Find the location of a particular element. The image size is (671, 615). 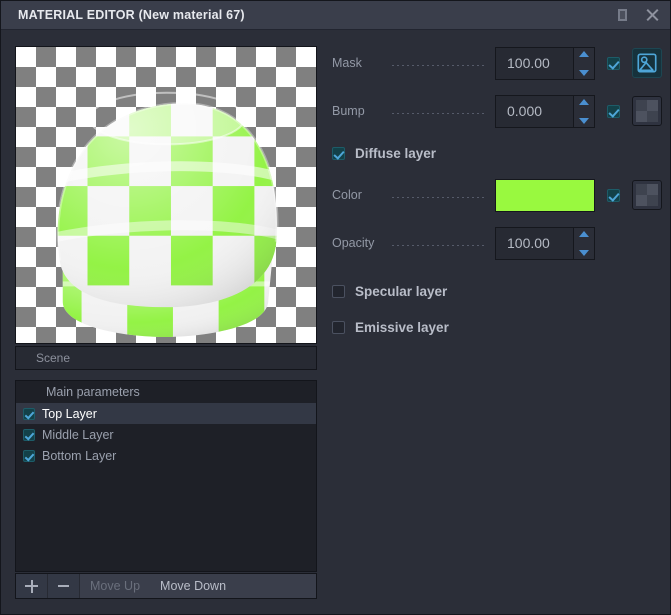

color-swatch is located at coordinates (545, 195).